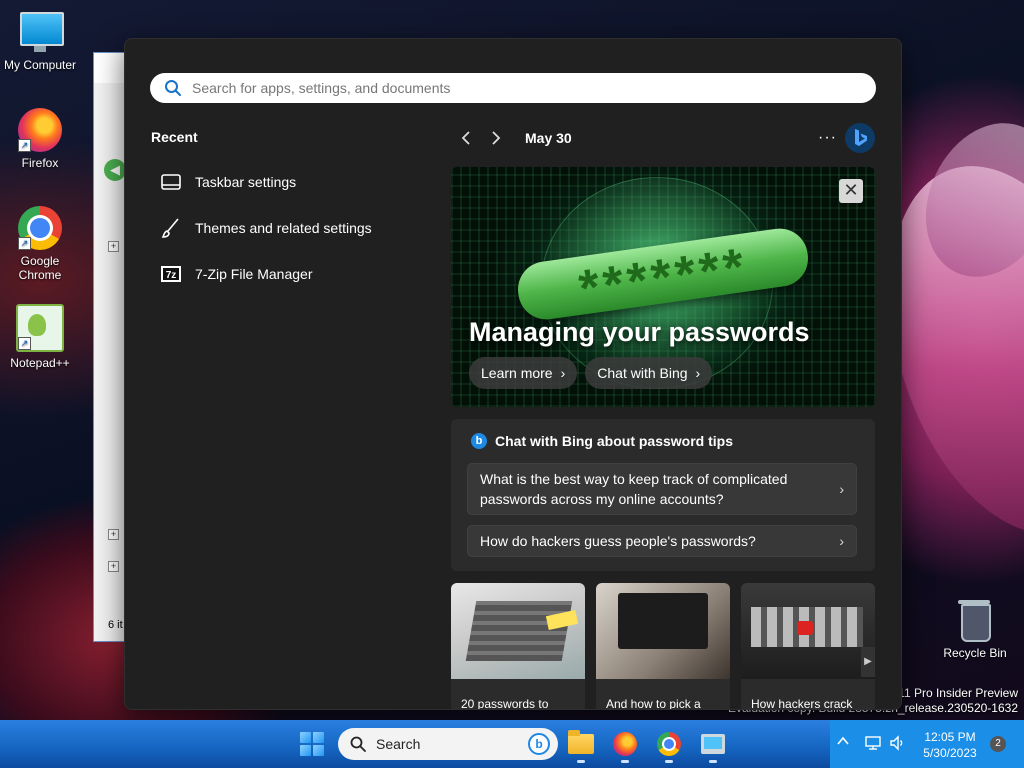  I want to click on taskbar-search: Search b, so click(448, 744).